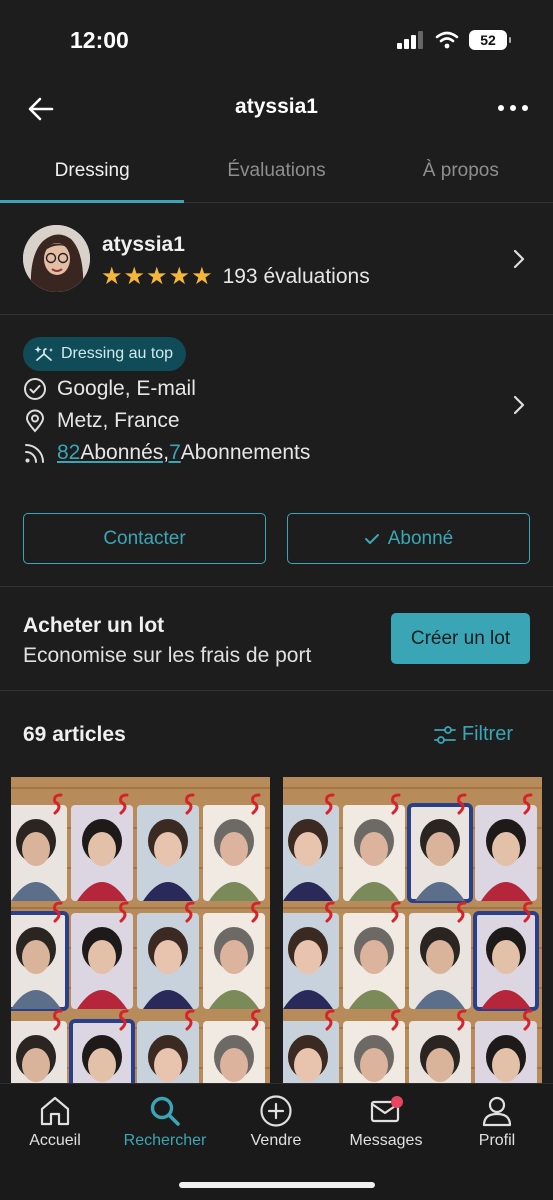 Image resolution: width=553 pixels, height=1200 pixels. Describe the element at coordinates (397, 1102) in the screenshot. I see `notification-dot` at that location.